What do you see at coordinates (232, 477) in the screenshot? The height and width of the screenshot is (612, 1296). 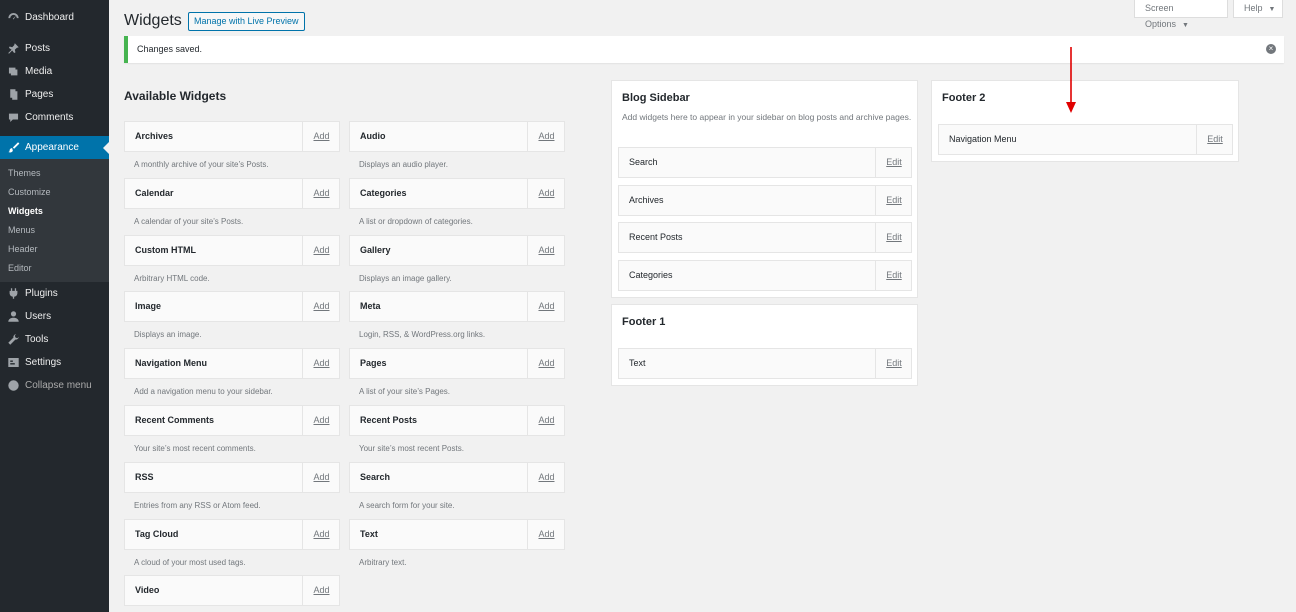 I see `widget-rss: RSS Add` at bounding box center [232, 477].